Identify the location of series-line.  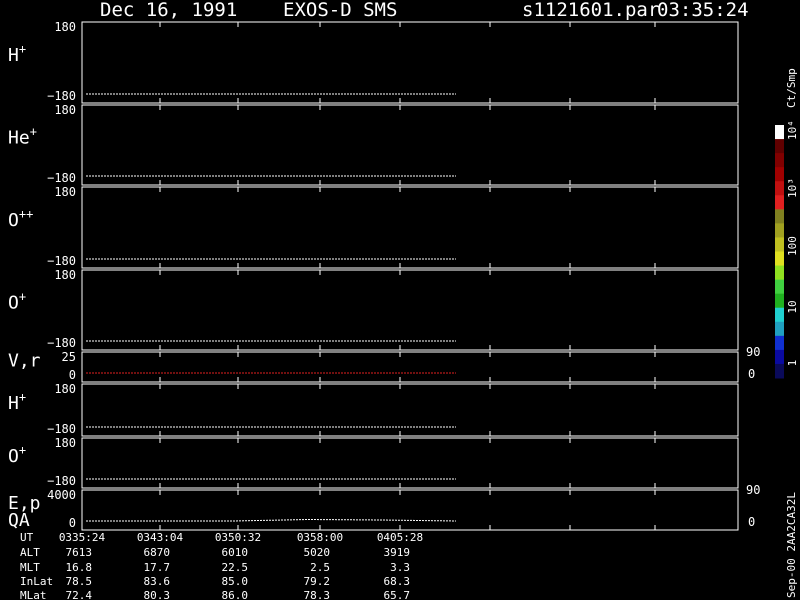
(271, 520).